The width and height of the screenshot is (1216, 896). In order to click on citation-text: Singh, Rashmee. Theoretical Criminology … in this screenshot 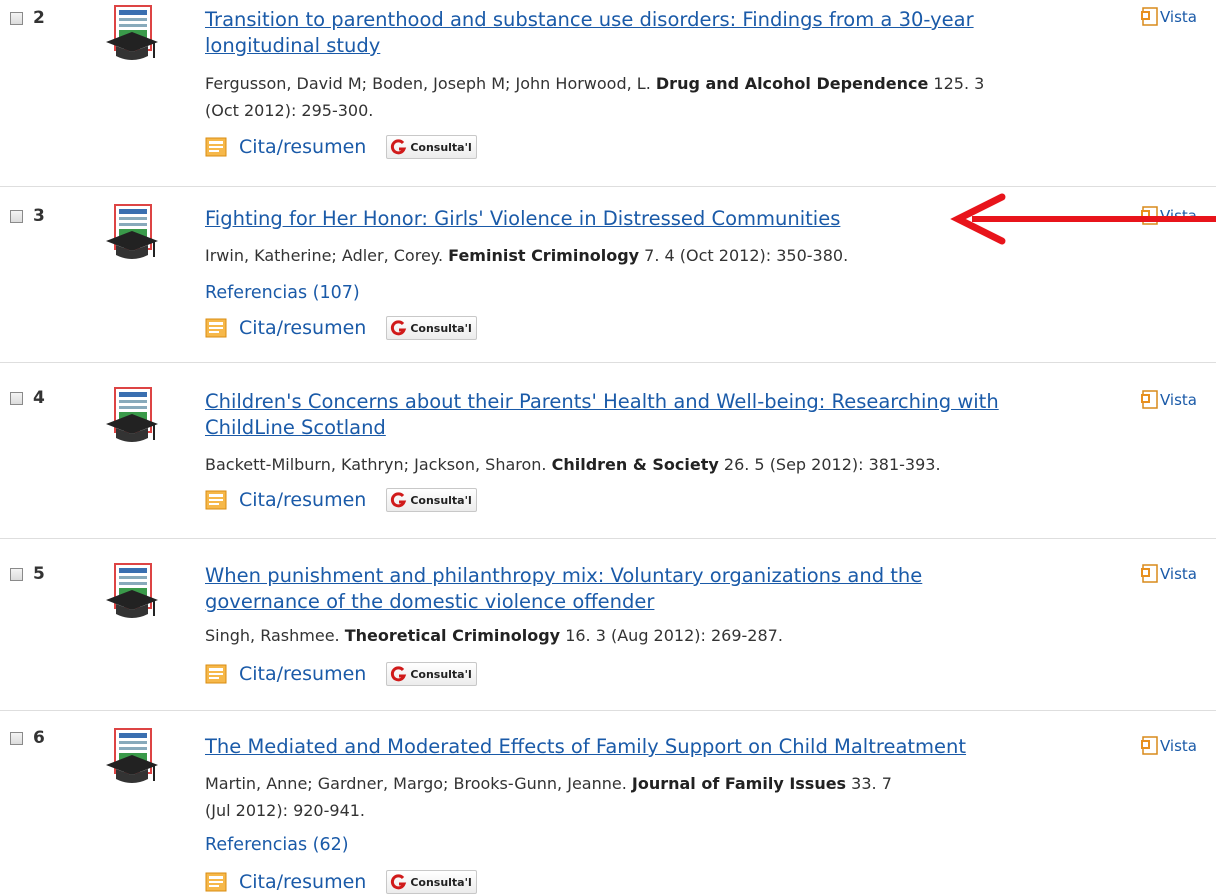, I will do `click(494, 635)`.